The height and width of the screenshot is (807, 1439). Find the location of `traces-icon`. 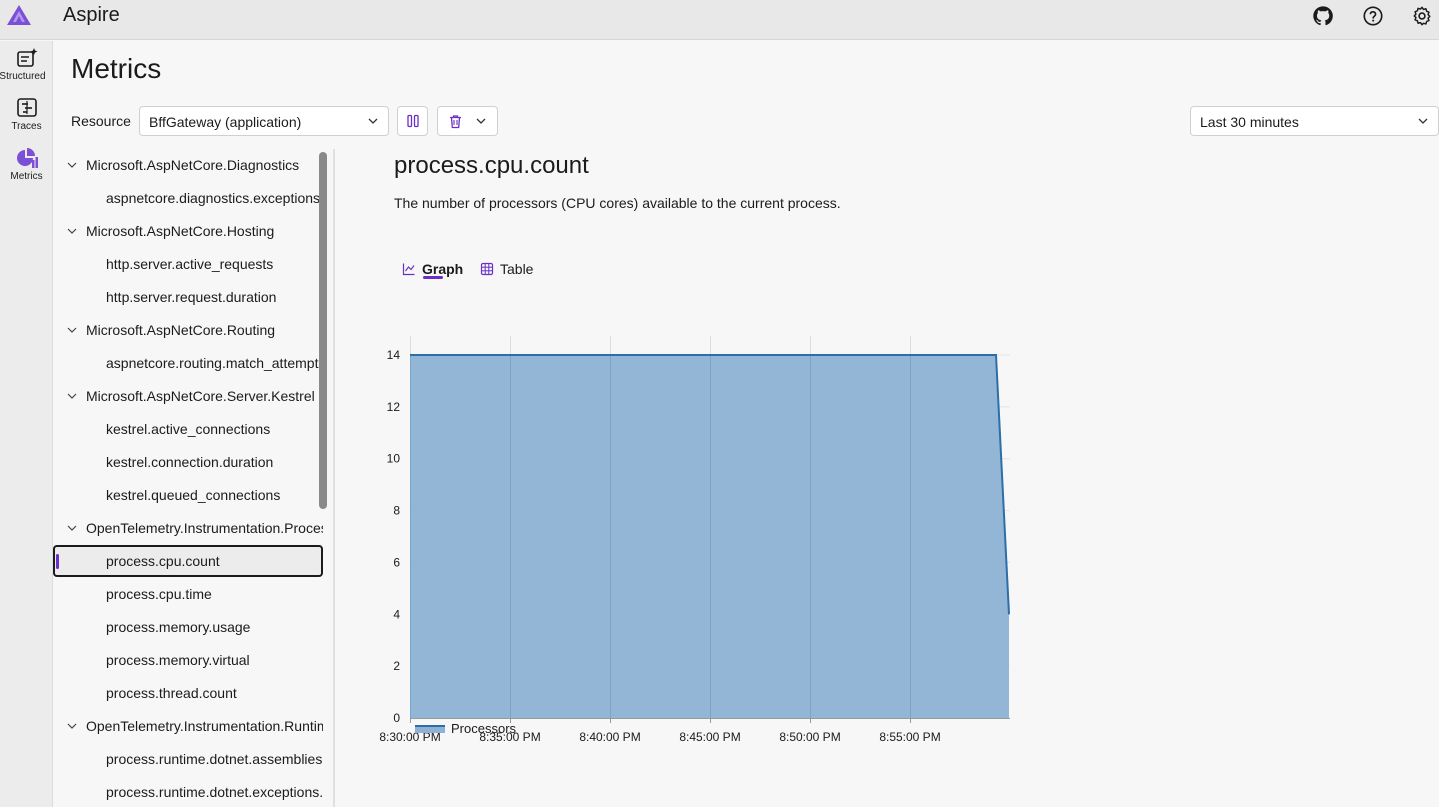

traces-icon is located at coordinates (26, 107).